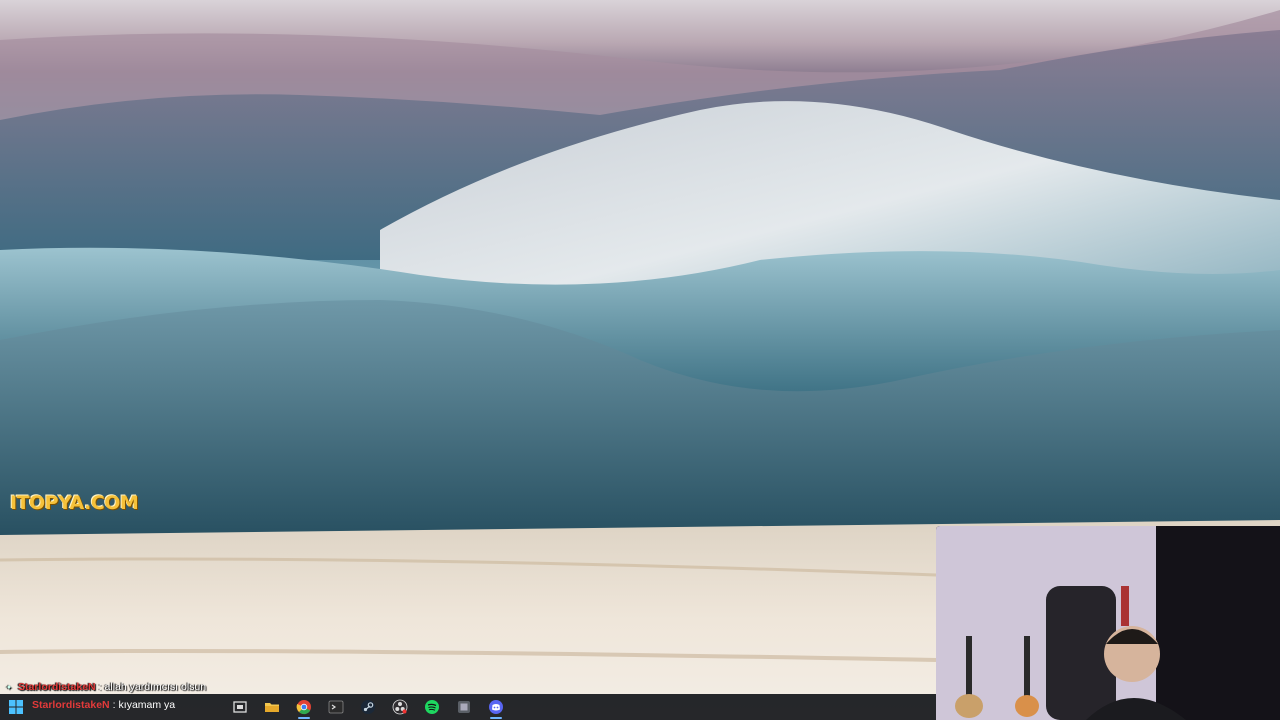 Image resolution: width=1280 pixels, height=720 pixels. I want to click on obs-icon, so click(400, 707).